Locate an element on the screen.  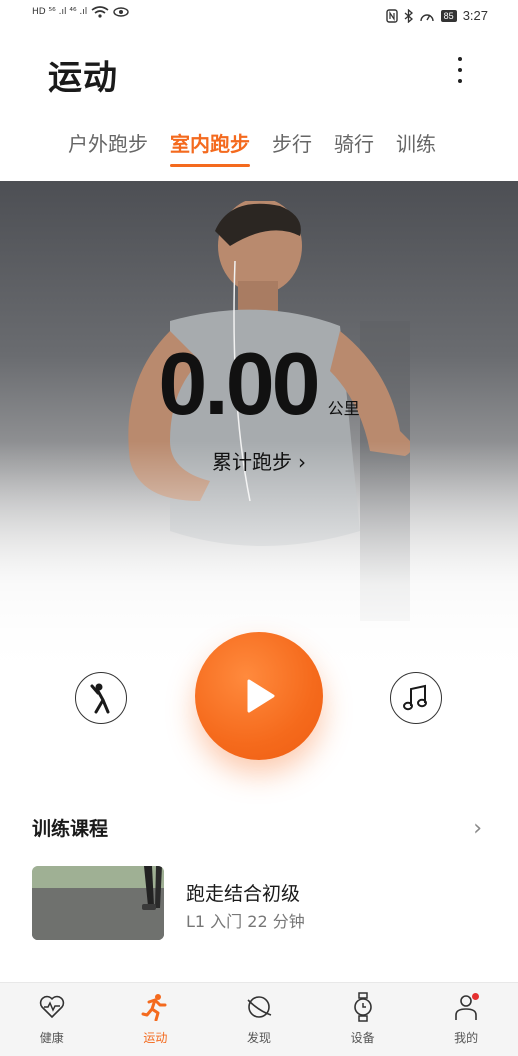
eye-icon is located at coordinates (121, 12).